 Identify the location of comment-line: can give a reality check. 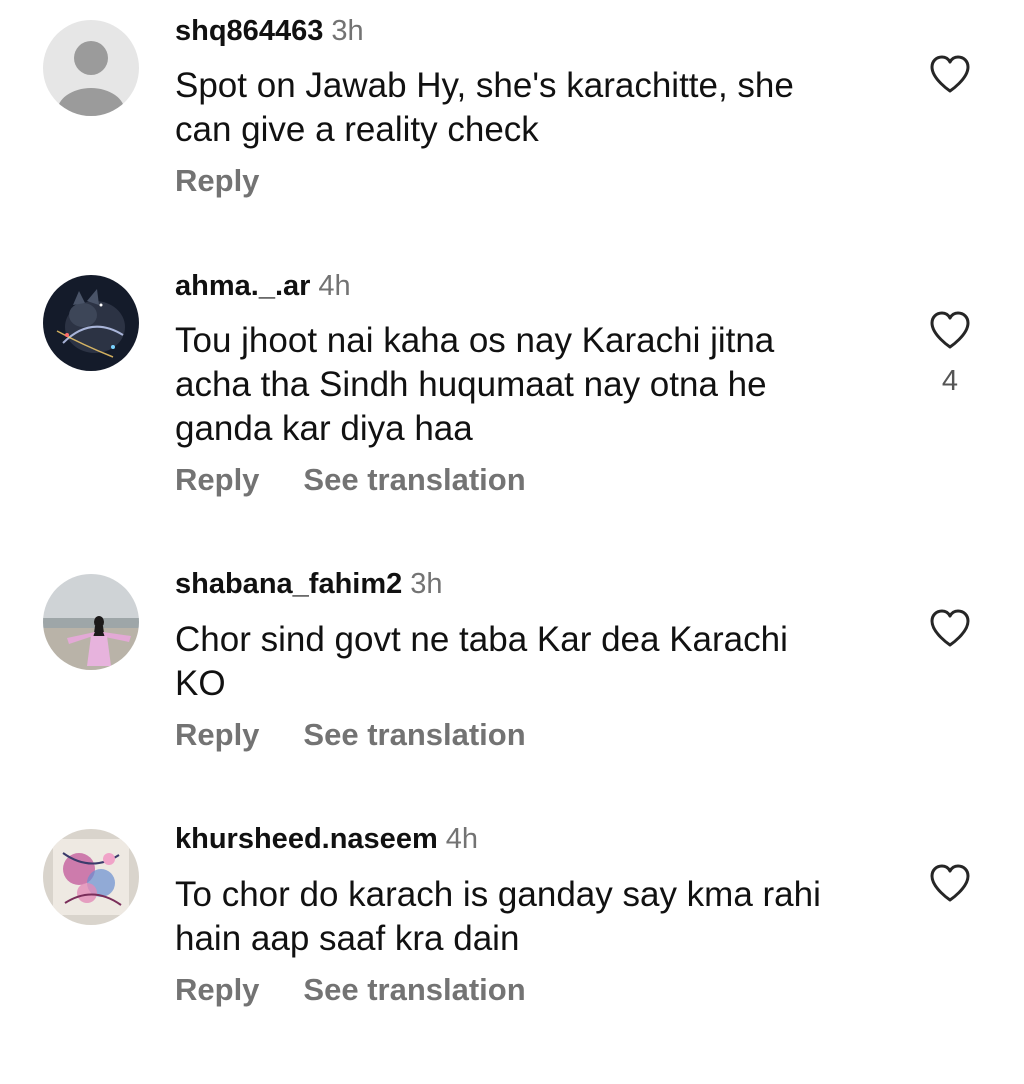
(357, 129).